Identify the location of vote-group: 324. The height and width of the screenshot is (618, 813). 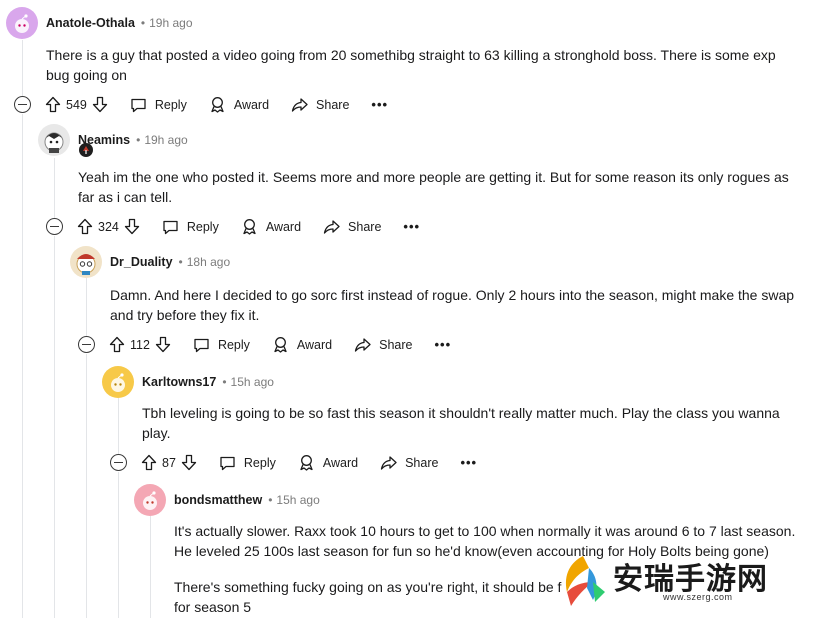
(108, 226).